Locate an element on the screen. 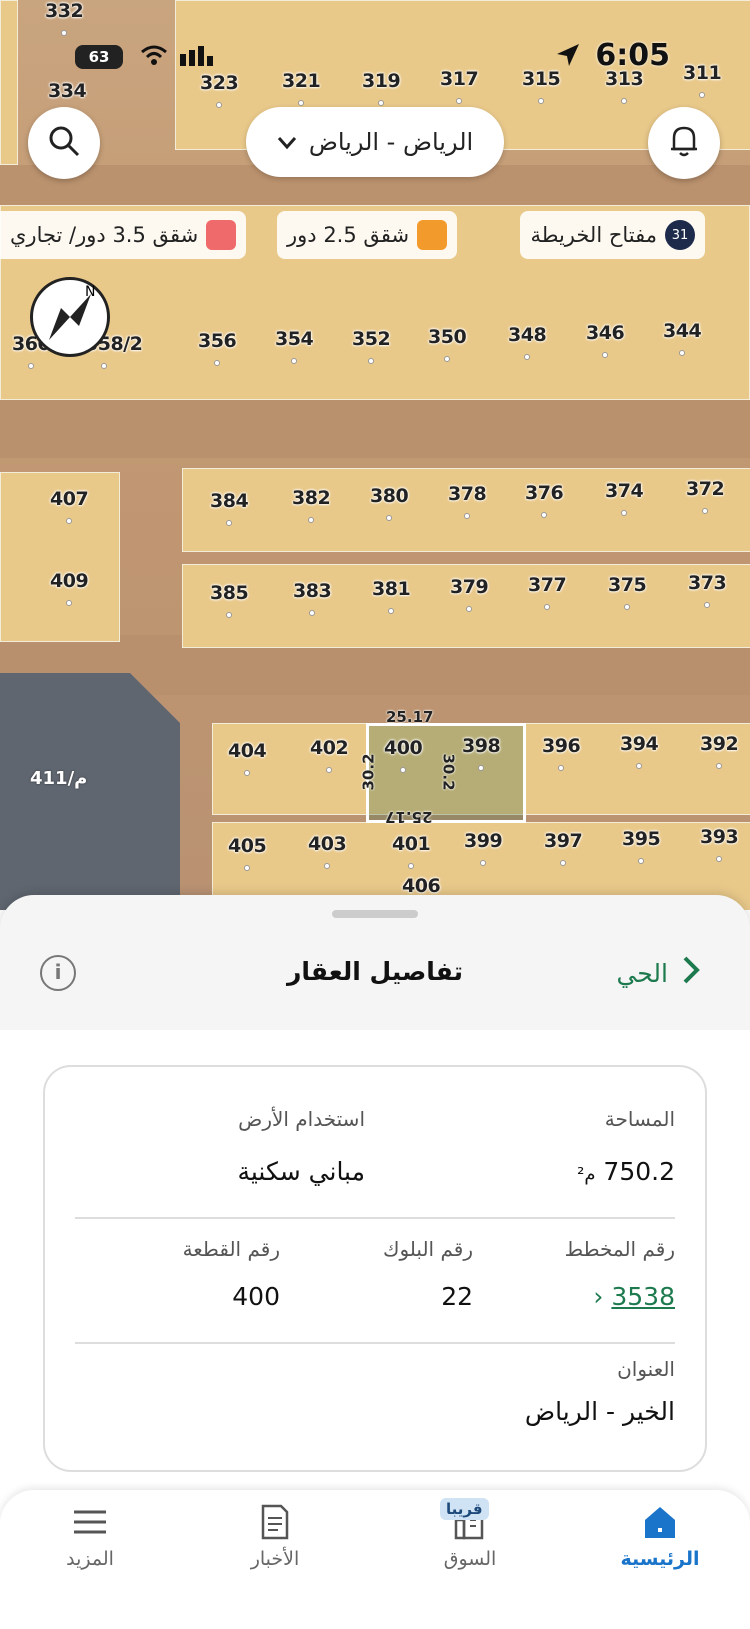  battery-indicator: 63 is located at coordinates (99, 57).